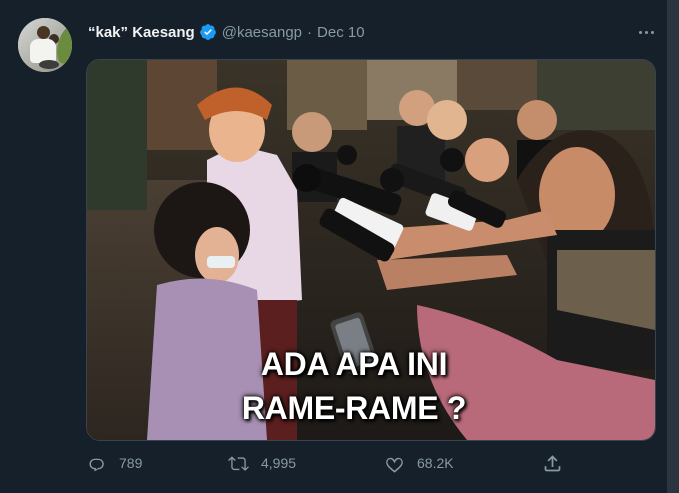  I want to click on reply-count: 789, so click(131, 463).